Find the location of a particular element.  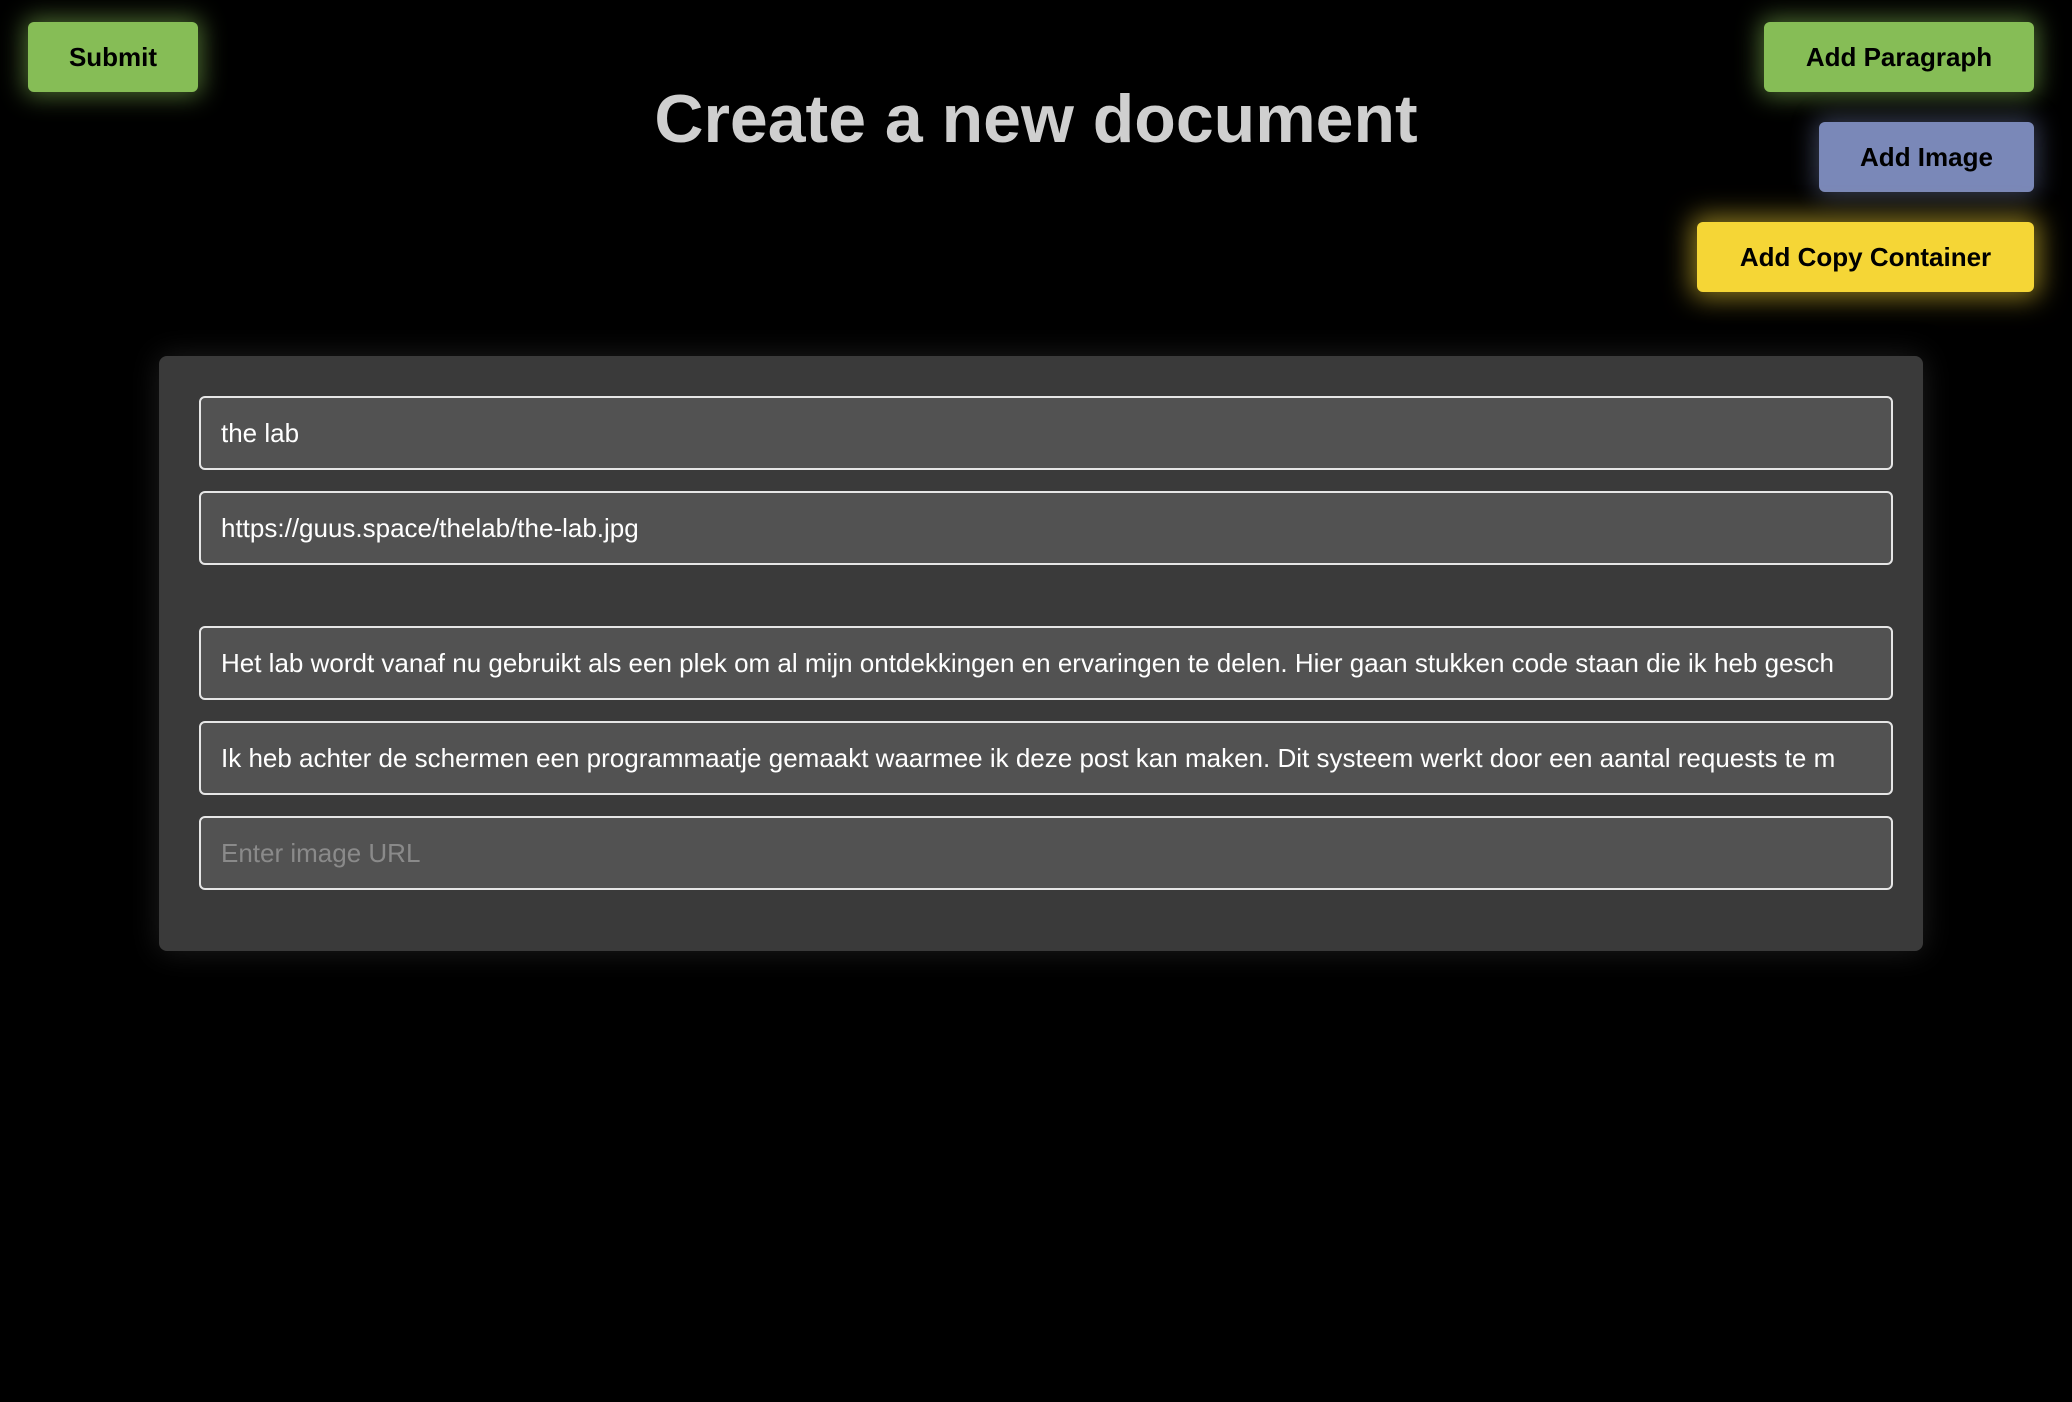

cover-image-url-input is located at coordinates (1046, 528).